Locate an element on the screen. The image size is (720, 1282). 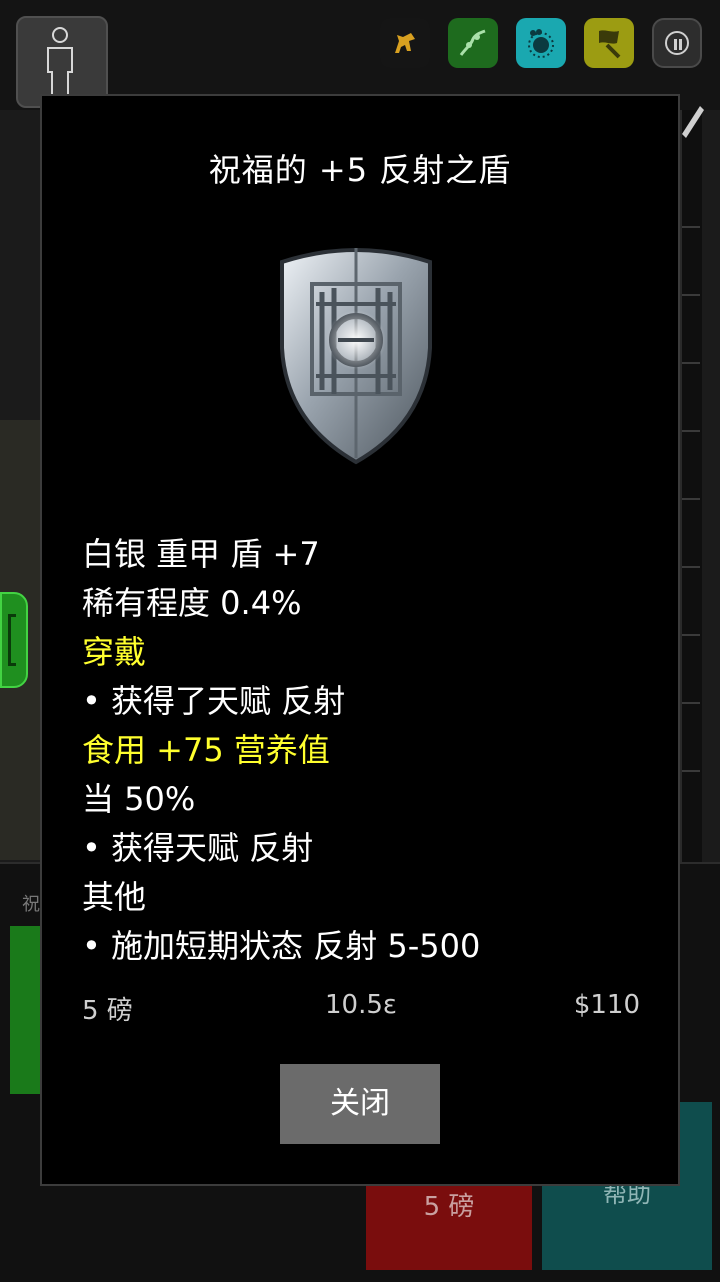
bottom-item-label: 祝 is located at coordinates (31, 904).